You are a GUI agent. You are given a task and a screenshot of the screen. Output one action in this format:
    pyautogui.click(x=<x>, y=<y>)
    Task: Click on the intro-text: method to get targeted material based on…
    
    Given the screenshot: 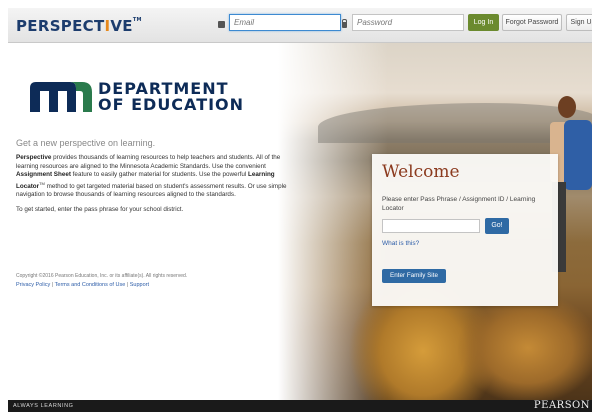 What is the action you would take?
    pyautogui.click(x=151, y=190)
    